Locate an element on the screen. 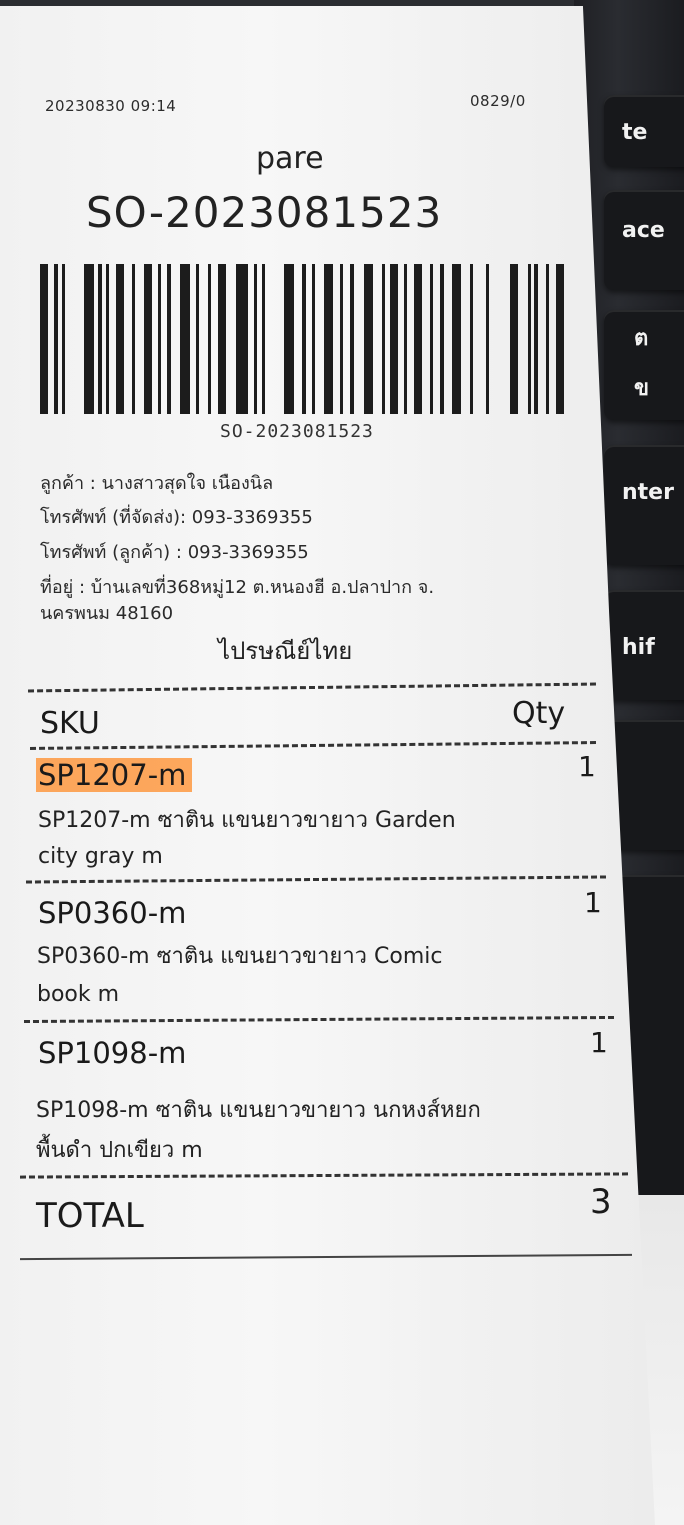  receipt-datetime: 20230830 09:14 is located at coordinates (111, 106).